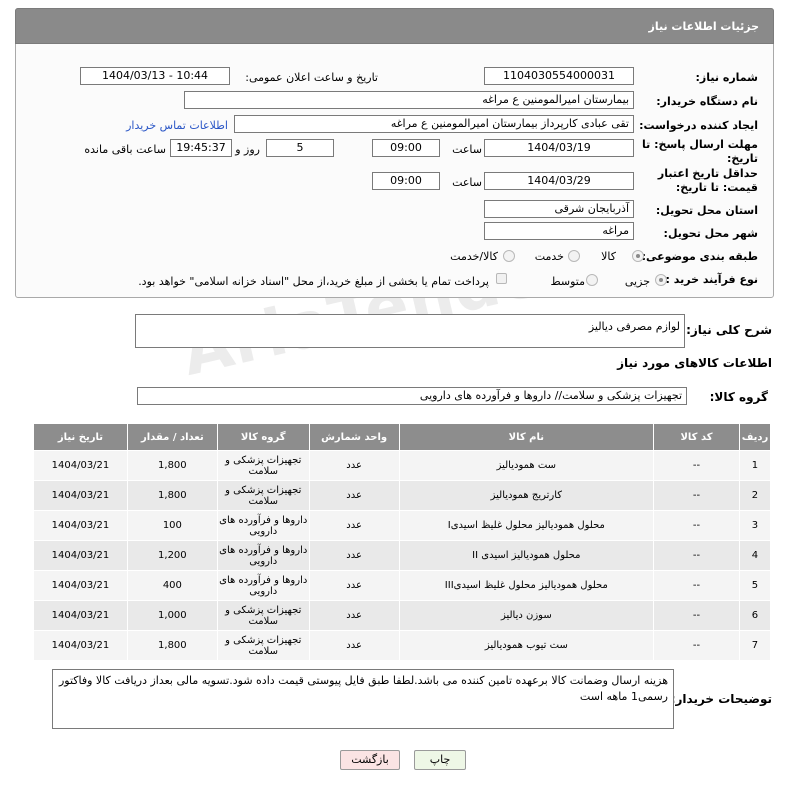 The image size is (788, 786). What do you see at coordinates (707, 101) in the screenshot?
I see `buyer-label: نام دستگاه خریدار:` at bounding box center [707, 101].